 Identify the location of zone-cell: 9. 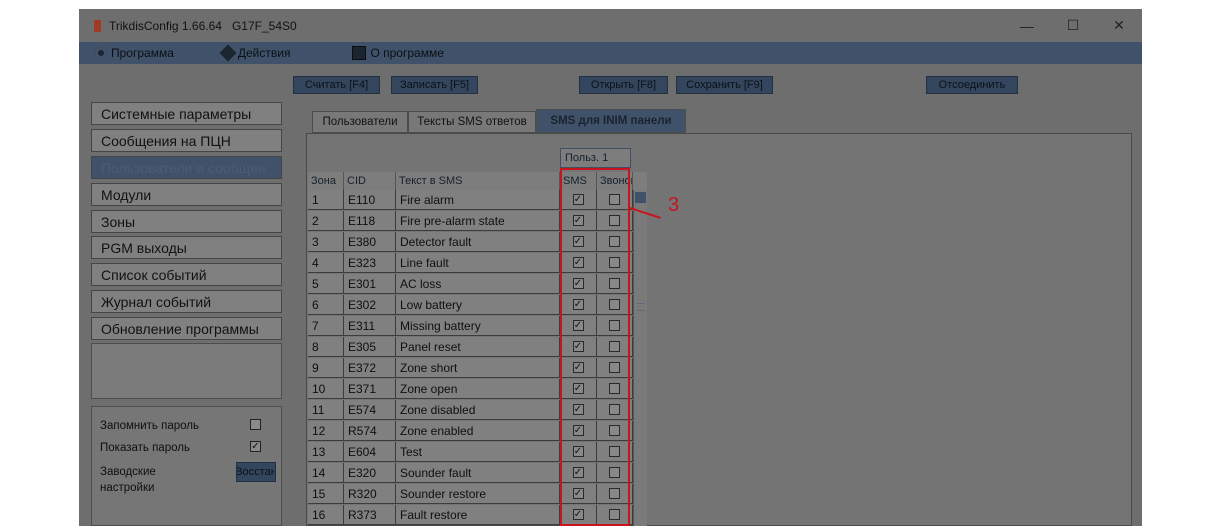
(326, 368).